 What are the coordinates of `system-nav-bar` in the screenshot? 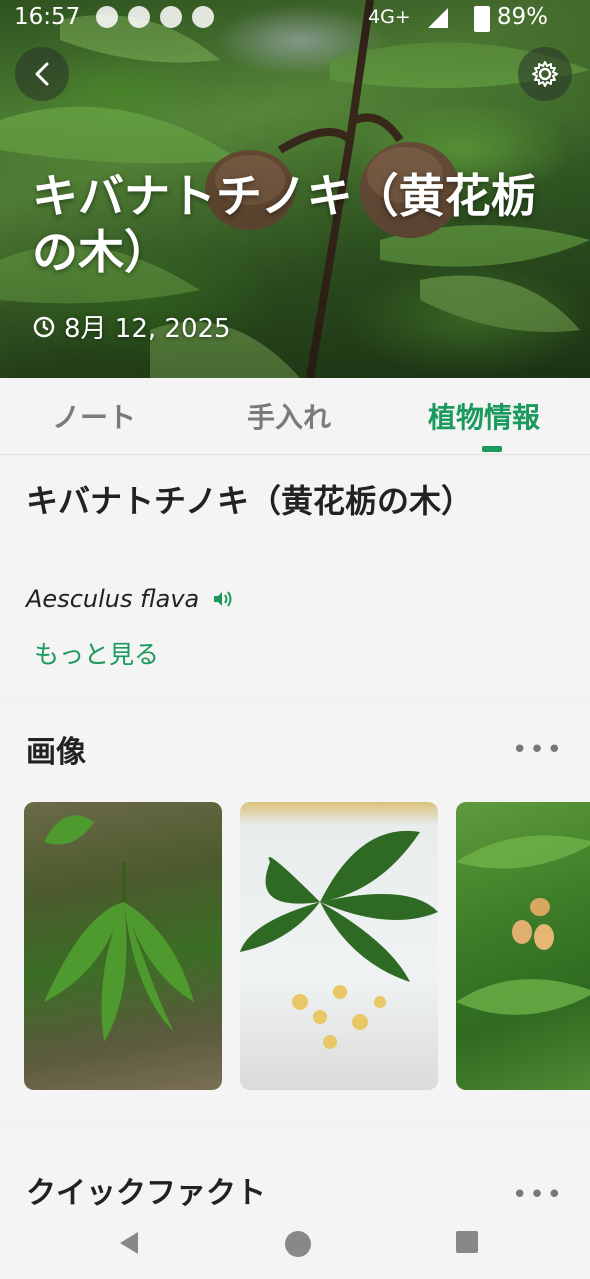 It's located at (295, 1243).